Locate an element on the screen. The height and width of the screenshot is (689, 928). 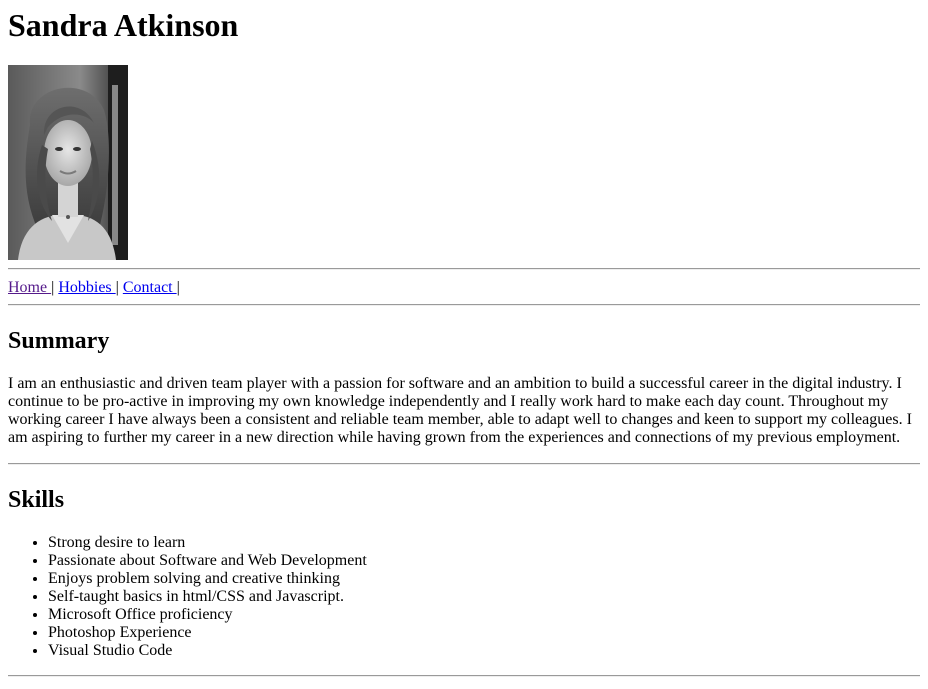
nav-link-contact: Contact is located at coordinates (150, 287).